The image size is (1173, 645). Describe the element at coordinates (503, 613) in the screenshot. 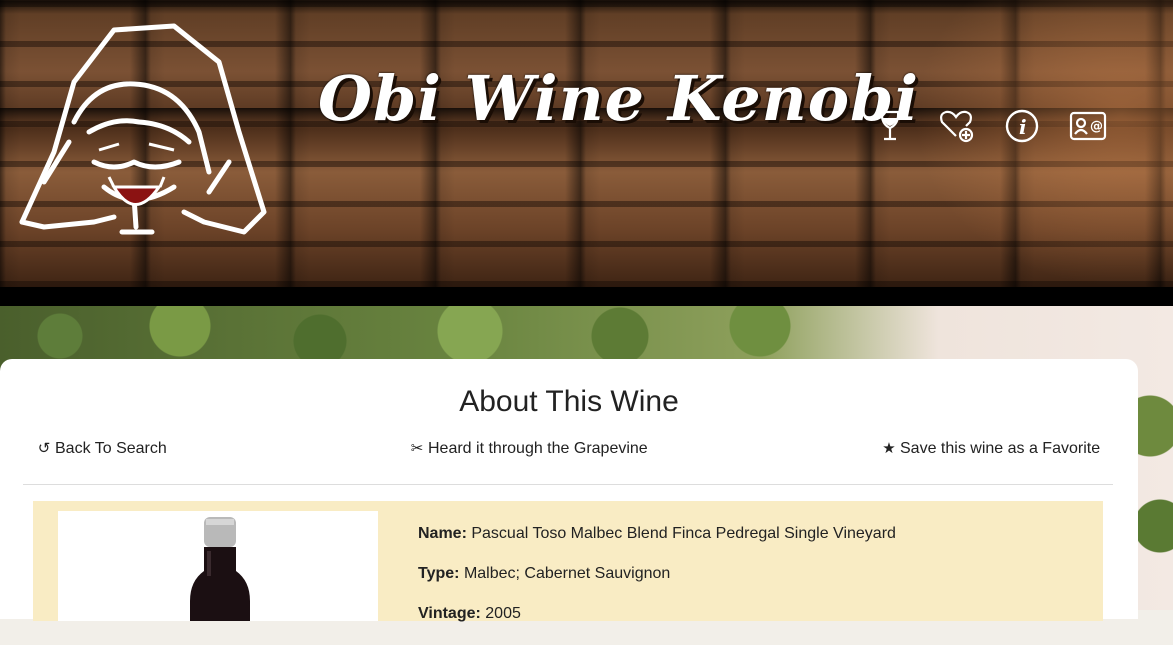

I see `wine-vintage: 2005` at that location.